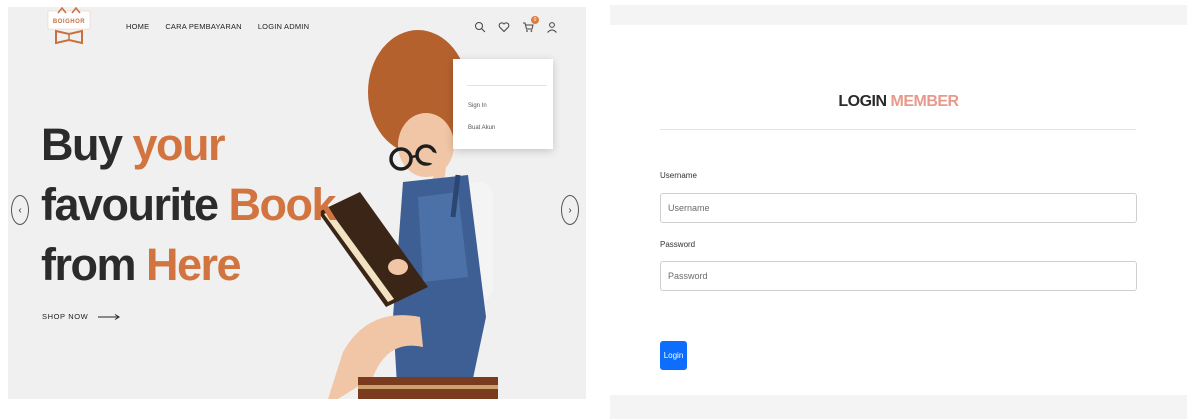 The width and height of the screenshot is (1187, 419). What do you see at coordinates (678, 244) in the screenshot?
I see `password-label: Password` at bounding box center [678, 244].